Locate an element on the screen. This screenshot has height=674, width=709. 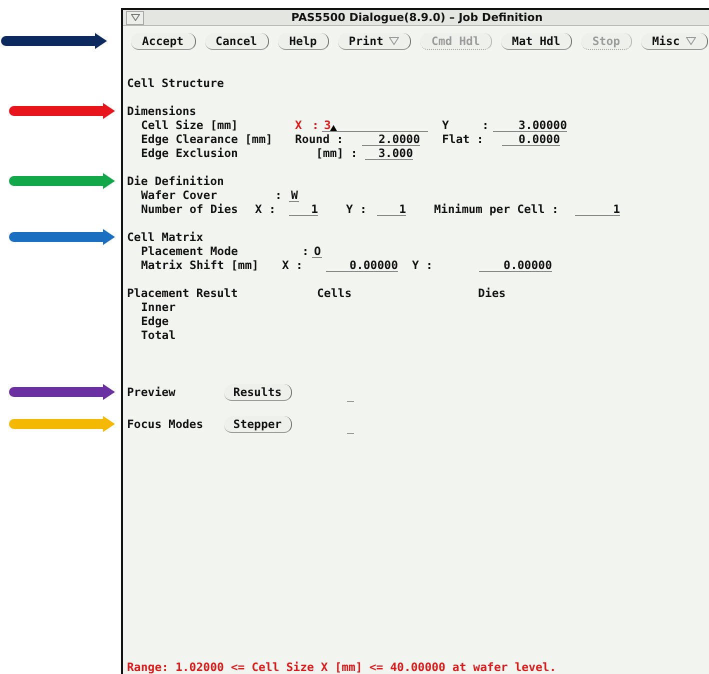
input-field: 3.00000 is located at coordinates (530, 125).